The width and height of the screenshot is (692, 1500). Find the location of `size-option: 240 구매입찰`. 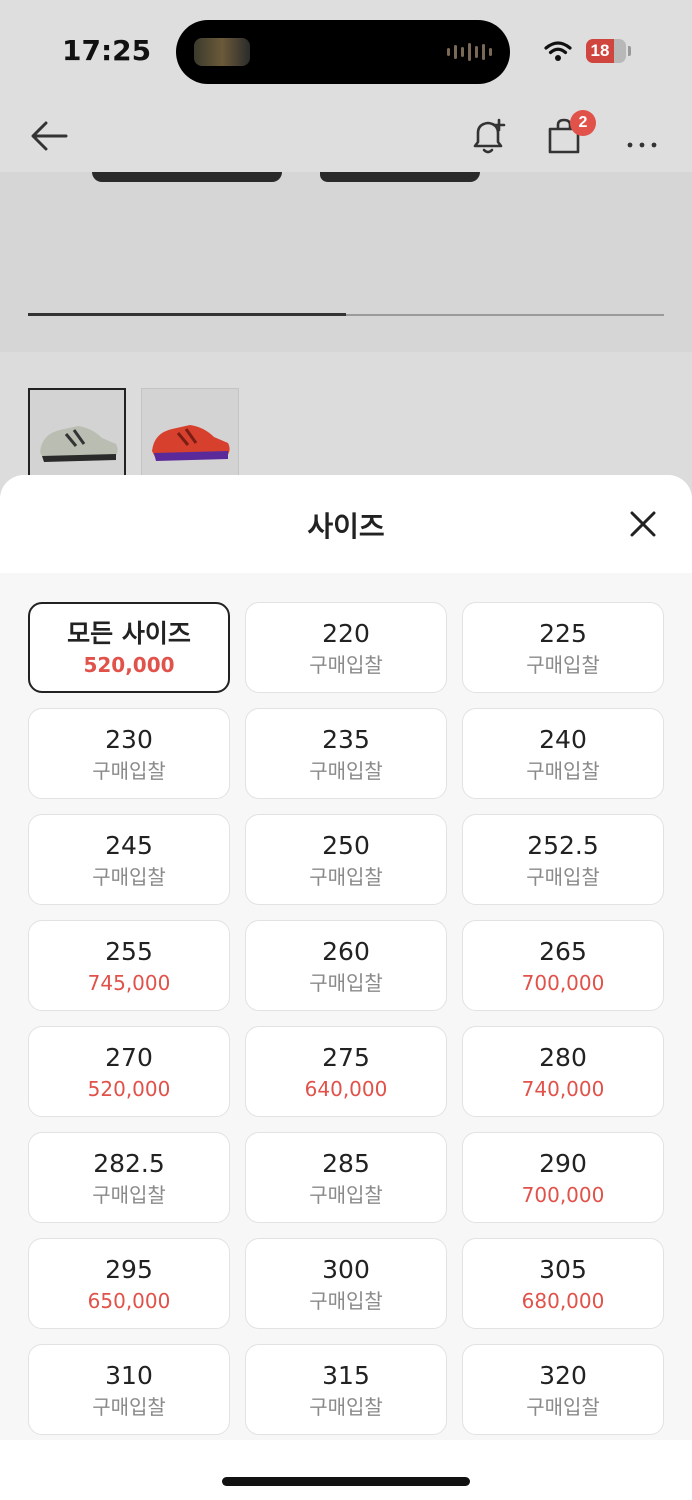

size-option: 240 구매입찰 is located at coordinates (563, 753).